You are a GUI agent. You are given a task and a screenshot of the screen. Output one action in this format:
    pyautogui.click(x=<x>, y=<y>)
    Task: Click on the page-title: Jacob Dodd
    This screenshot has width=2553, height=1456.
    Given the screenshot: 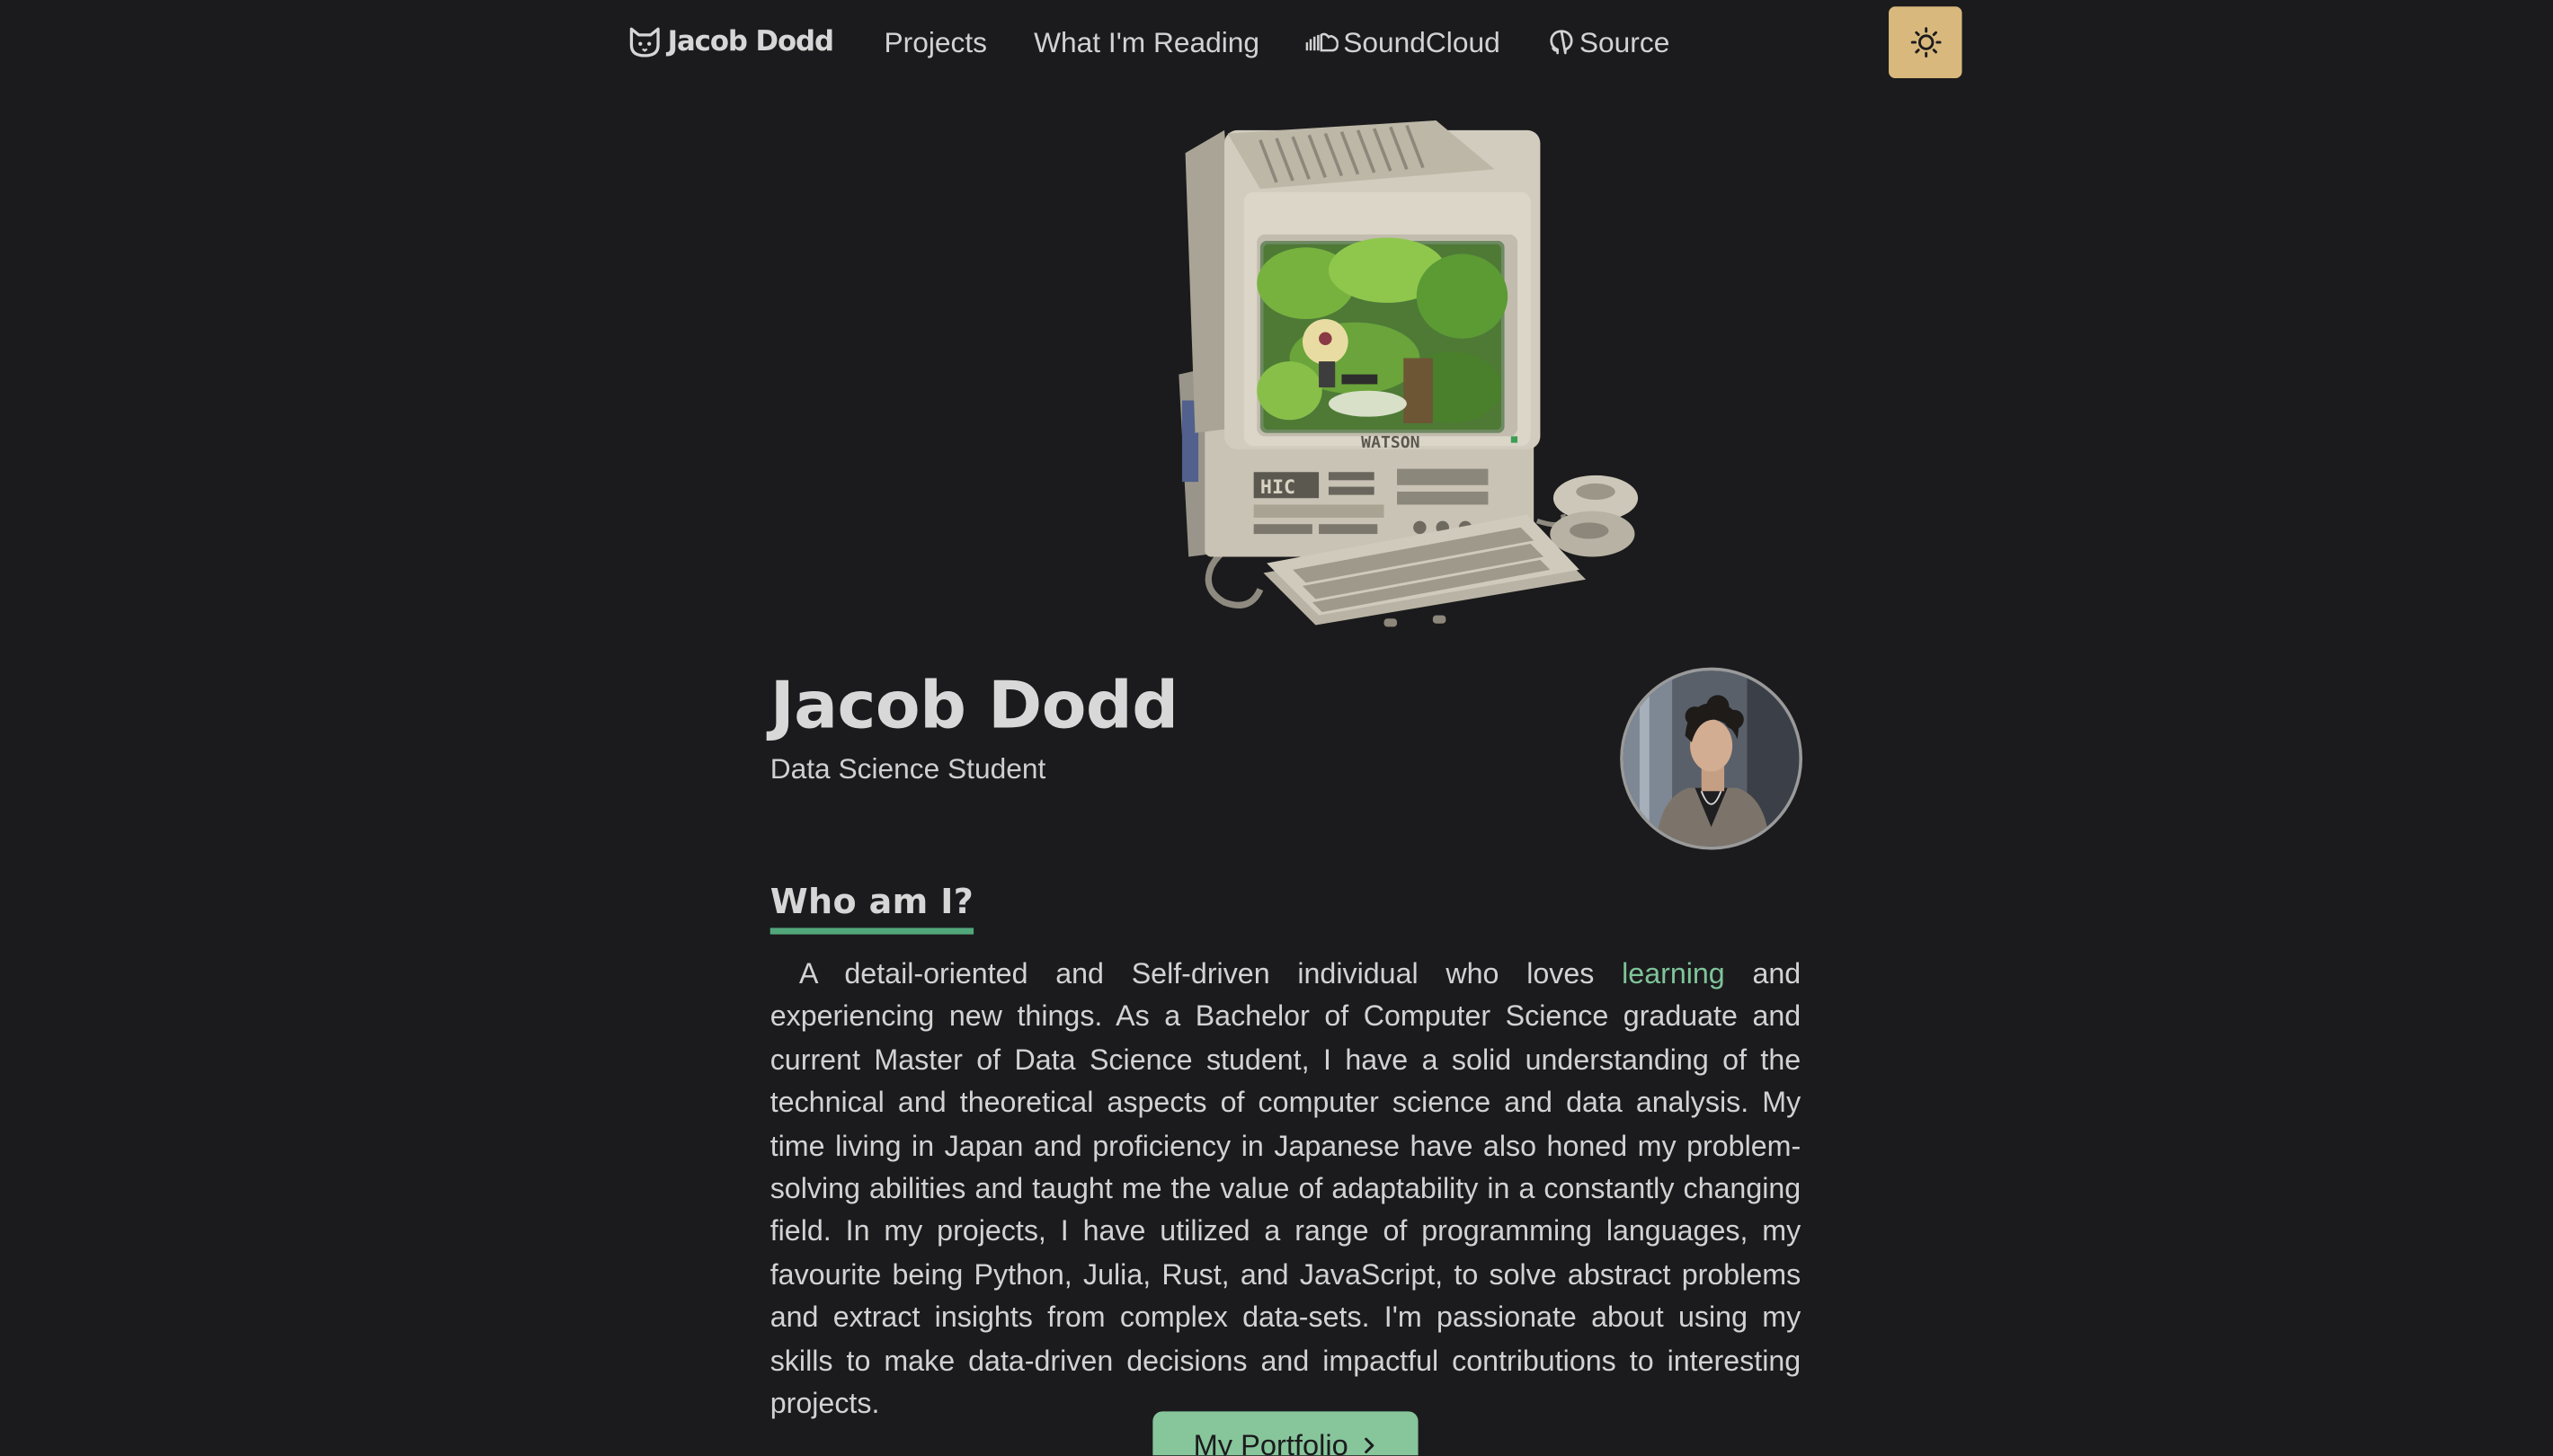 What is the action you would take?
    pyautogui.click(x=974, y=706)
    